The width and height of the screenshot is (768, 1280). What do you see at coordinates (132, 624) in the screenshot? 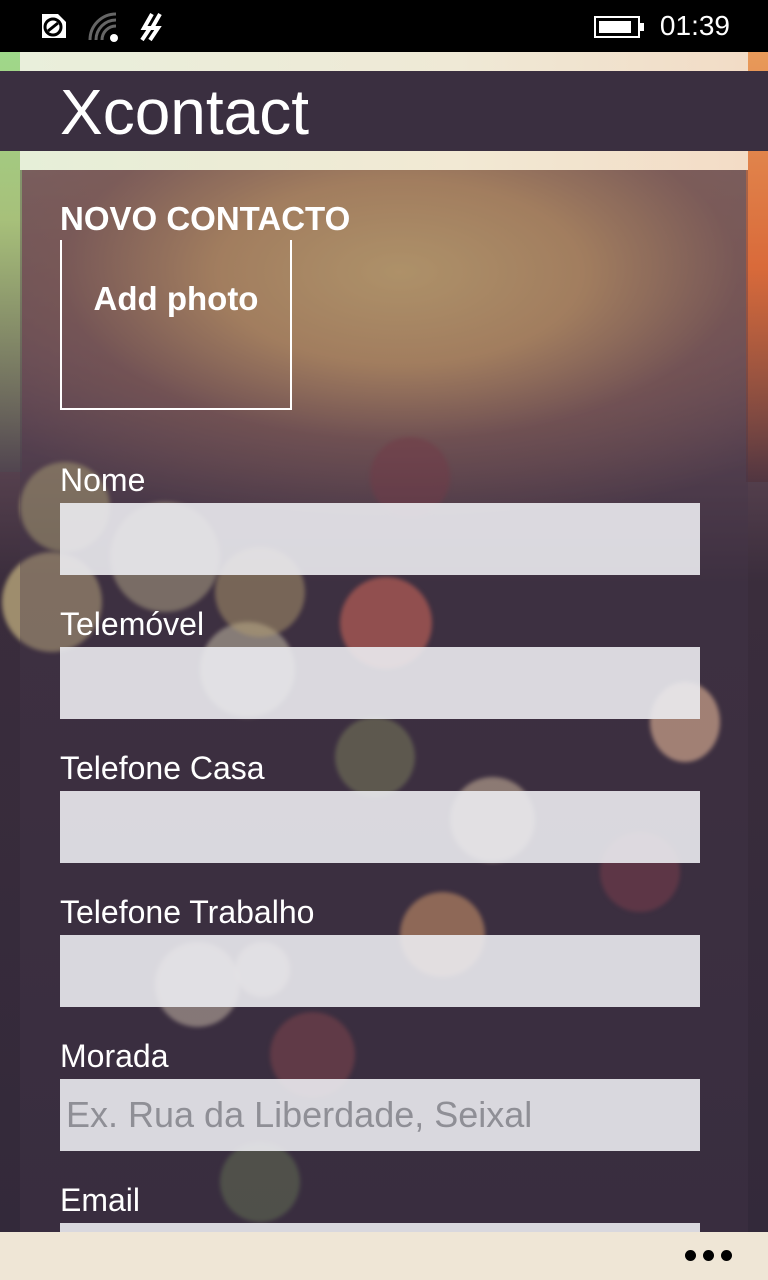
I see `telemovel-label: Telemóvel` at bounding box center [132, 624].